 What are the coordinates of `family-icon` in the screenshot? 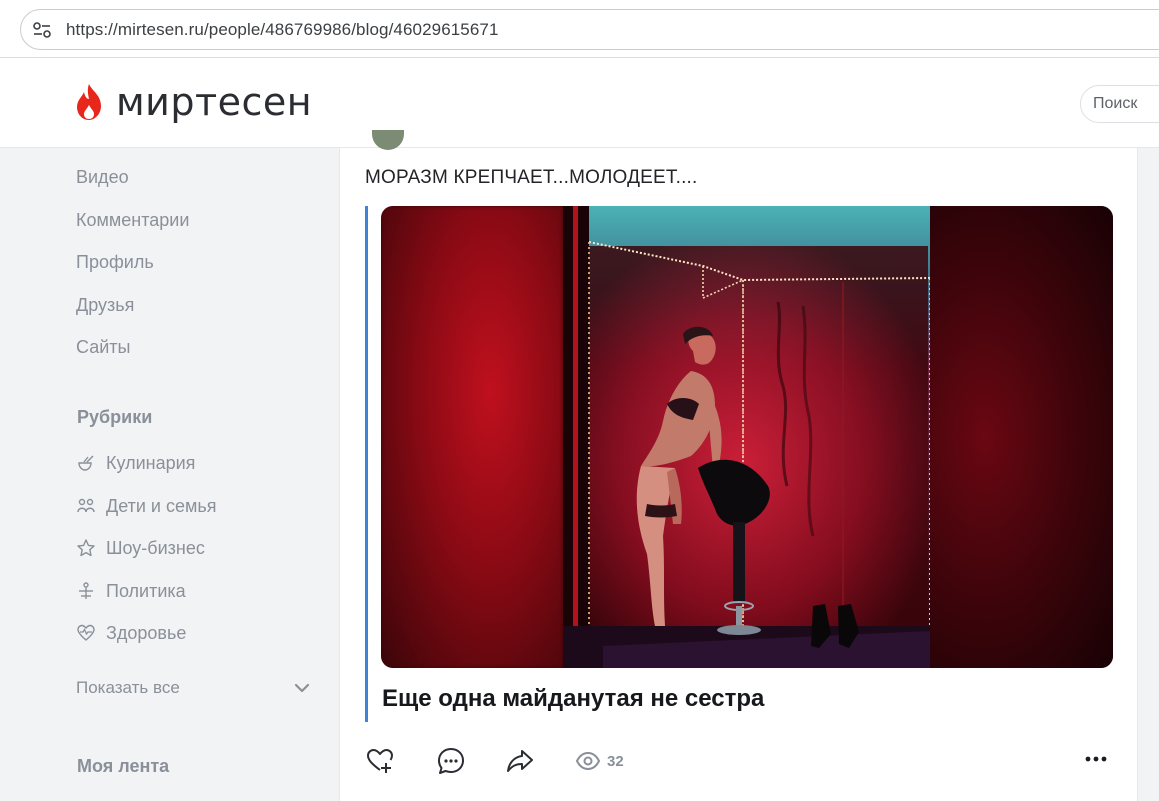 It's located at (86, 505).